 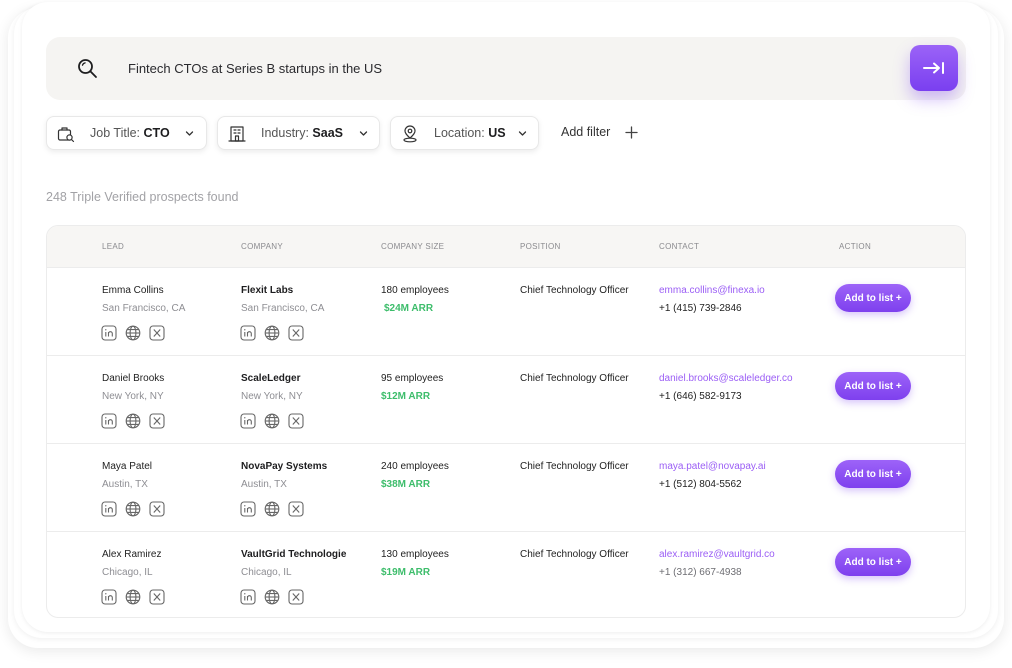 I want to click on company-arr: $12M ARR, so click(x=406, y=396).